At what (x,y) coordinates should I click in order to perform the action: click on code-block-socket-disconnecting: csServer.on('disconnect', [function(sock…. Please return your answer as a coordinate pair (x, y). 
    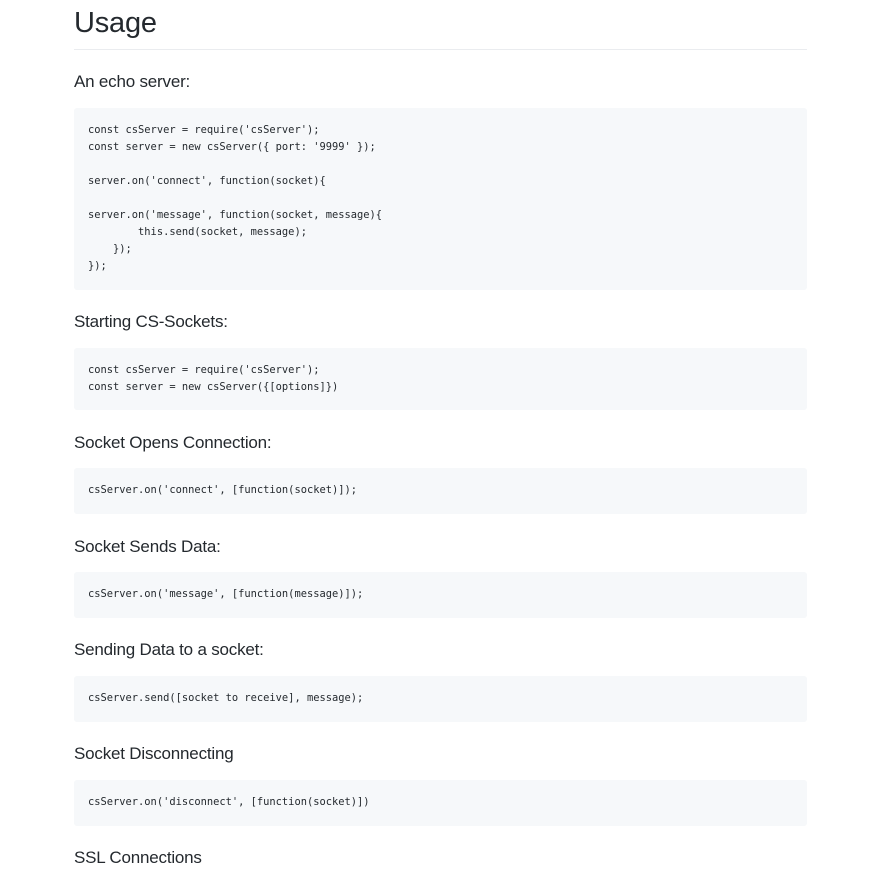
    Looking at the image, I should click on (440, 803).